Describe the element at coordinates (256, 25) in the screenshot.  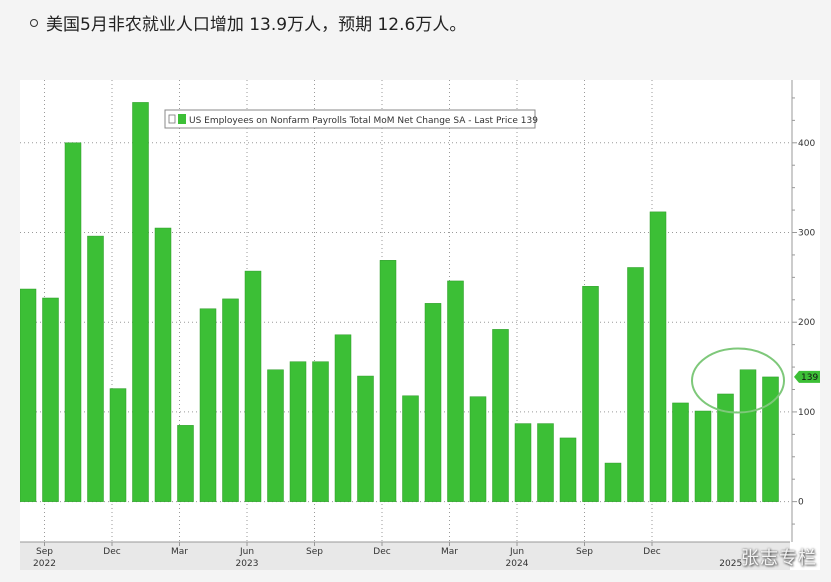
I see `headline-text: 美国5月非农就业人口增加 13.9万人，预期 12.6万人。` at that location.